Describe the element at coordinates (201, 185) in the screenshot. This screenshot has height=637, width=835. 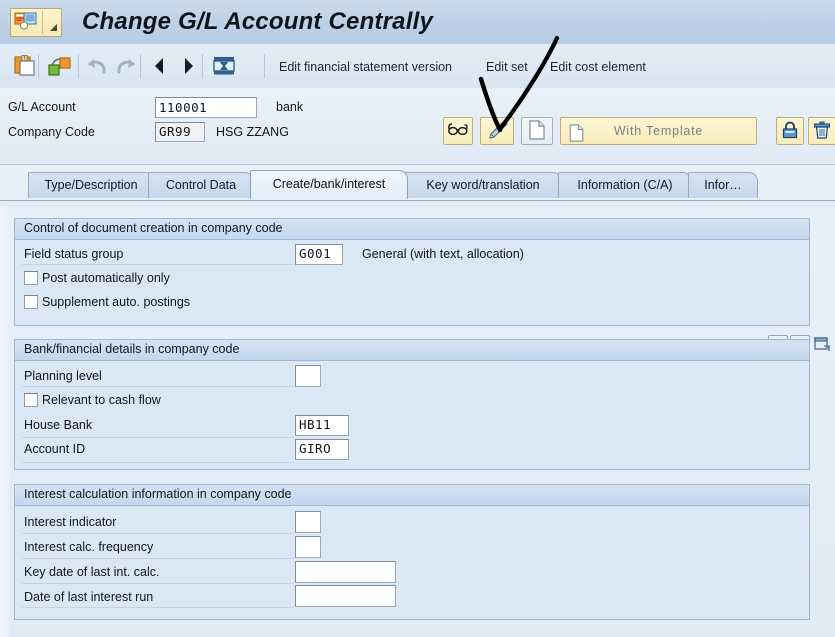
I see `tab-control-data: Control Data` at that location.